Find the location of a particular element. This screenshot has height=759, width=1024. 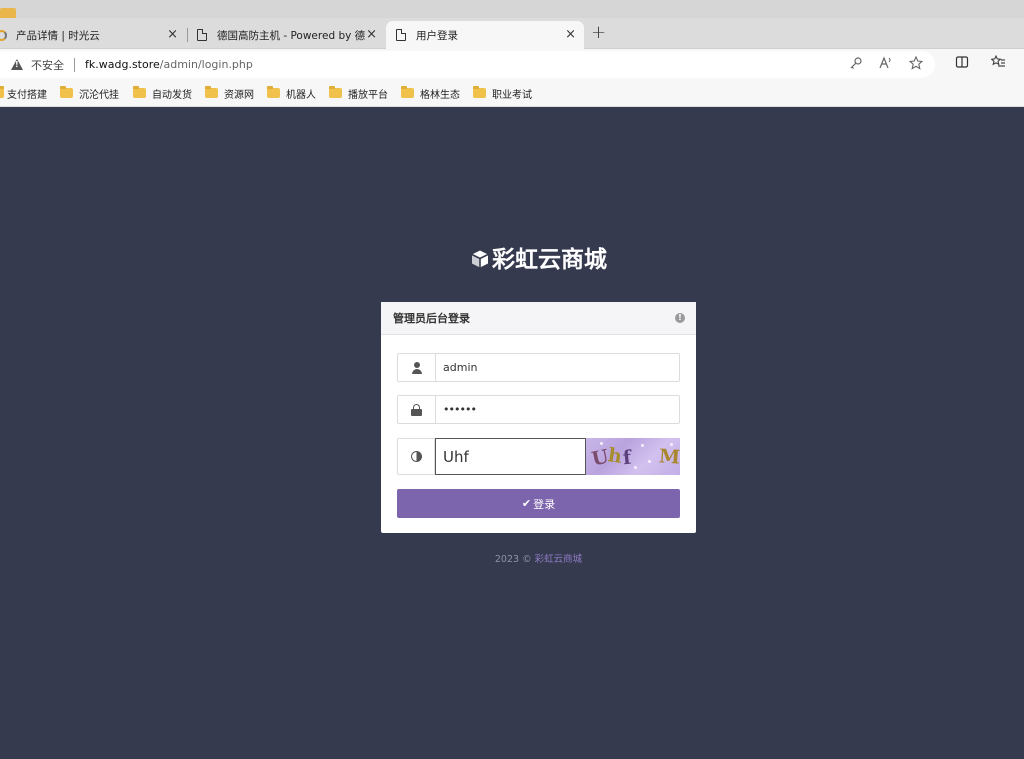

key-icon is located at coordinates (856, 63).